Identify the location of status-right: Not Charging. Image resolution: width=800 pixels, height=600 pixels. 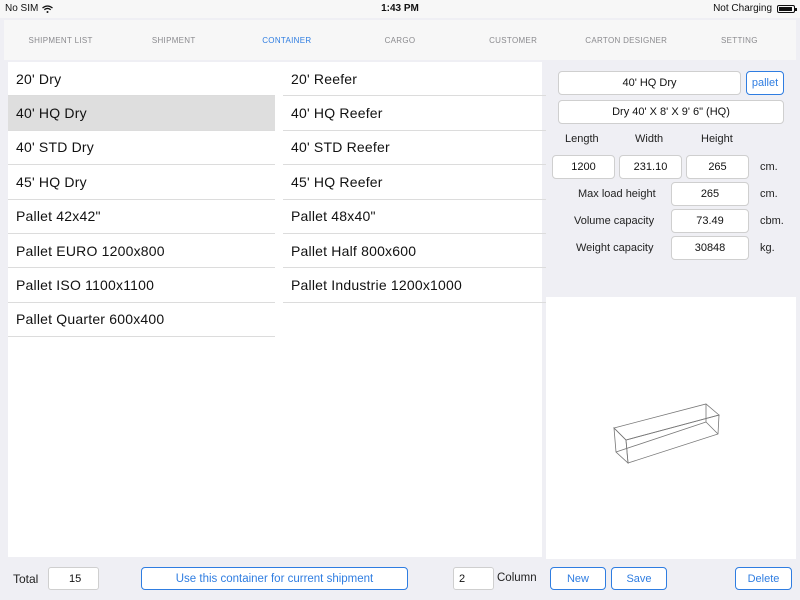
(755, 8).